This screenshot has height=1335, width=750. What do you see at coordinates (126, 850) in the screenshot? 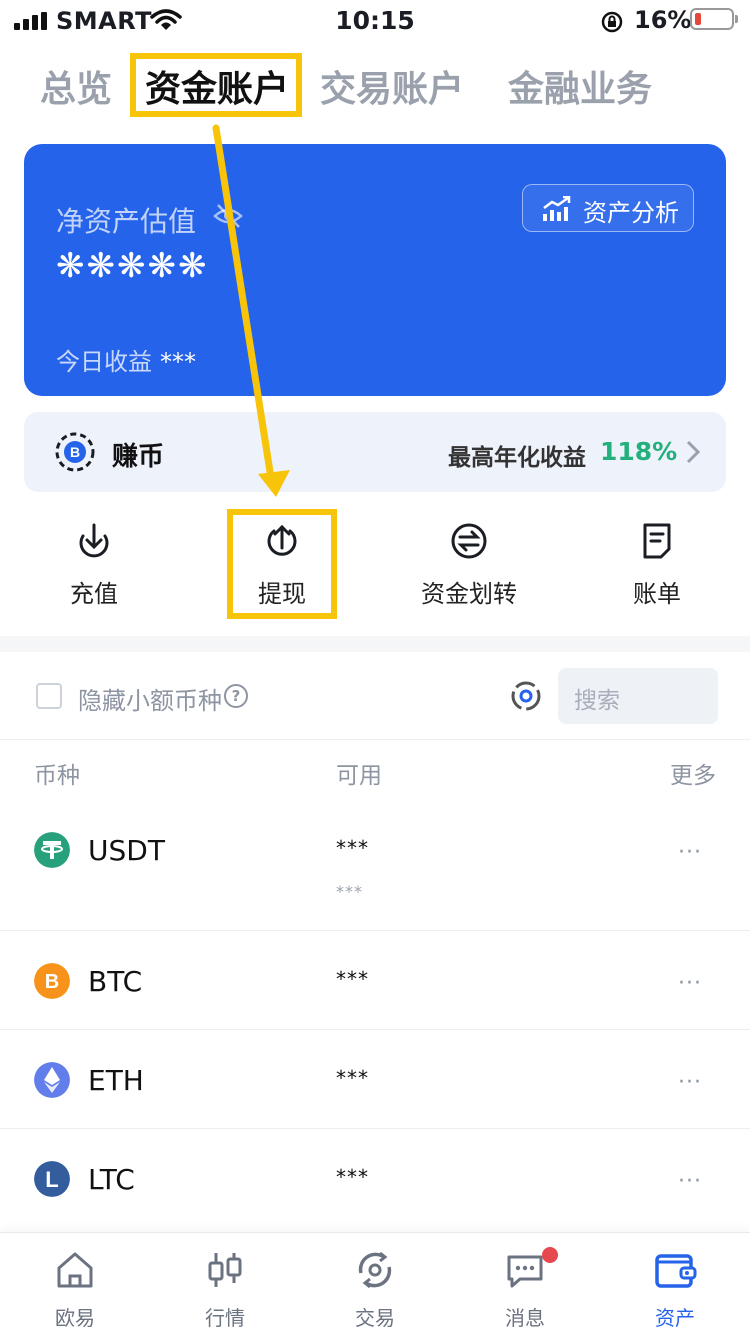
I see `coin-symbol: USDT` at bounding box center [126, 850].